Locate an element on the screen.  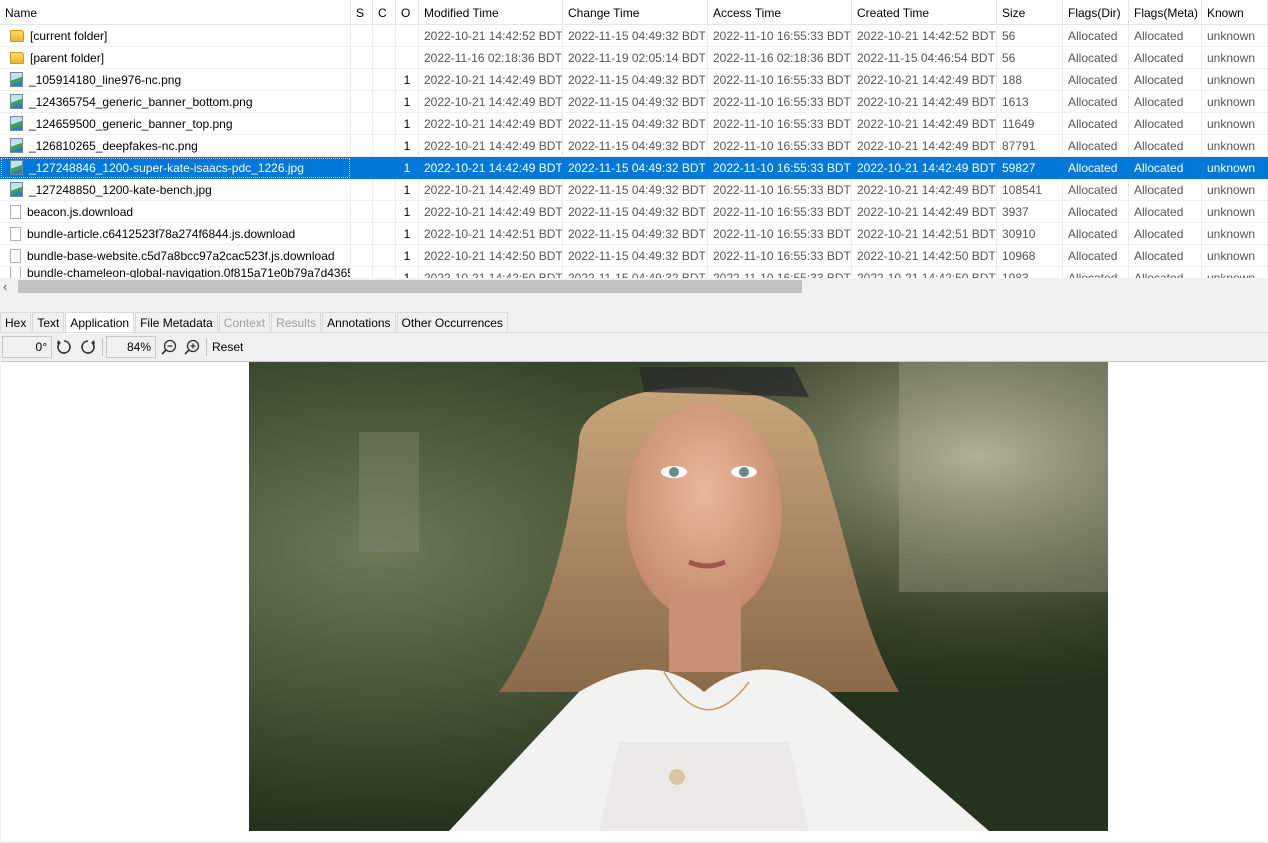
cell-created-time: 2022-11-15 04:46:54 BDT is located at coordinates (924, 58).